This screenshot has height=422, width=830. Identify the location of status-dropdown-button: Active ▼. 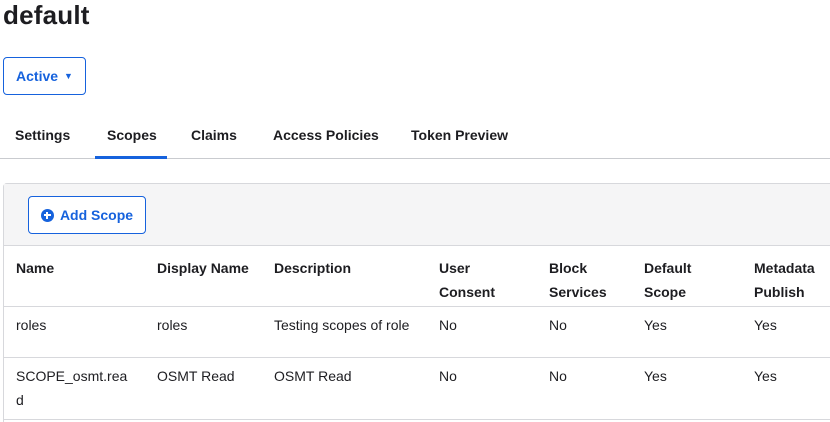
(44, 76).